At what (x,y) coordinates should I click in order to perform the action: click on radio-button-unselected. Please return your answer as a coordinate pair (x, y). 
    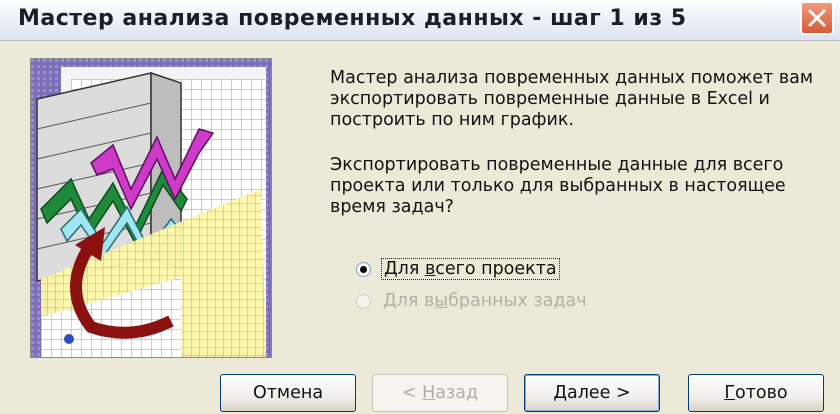
    Looking at the image, I should click on (363, 301).